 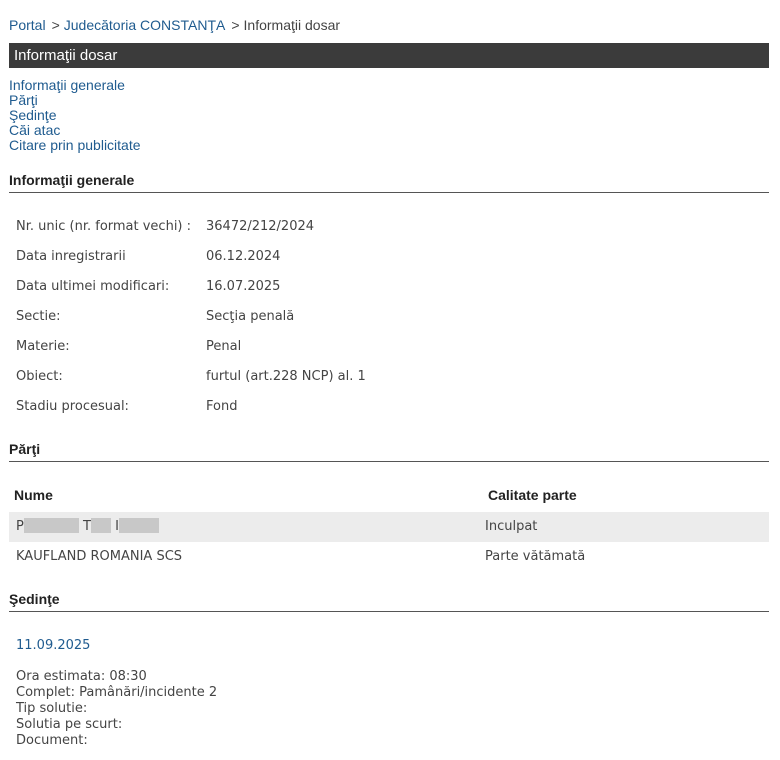 I want to click on info-label: Data ultimei modificari:, so click(x=93, y=286).